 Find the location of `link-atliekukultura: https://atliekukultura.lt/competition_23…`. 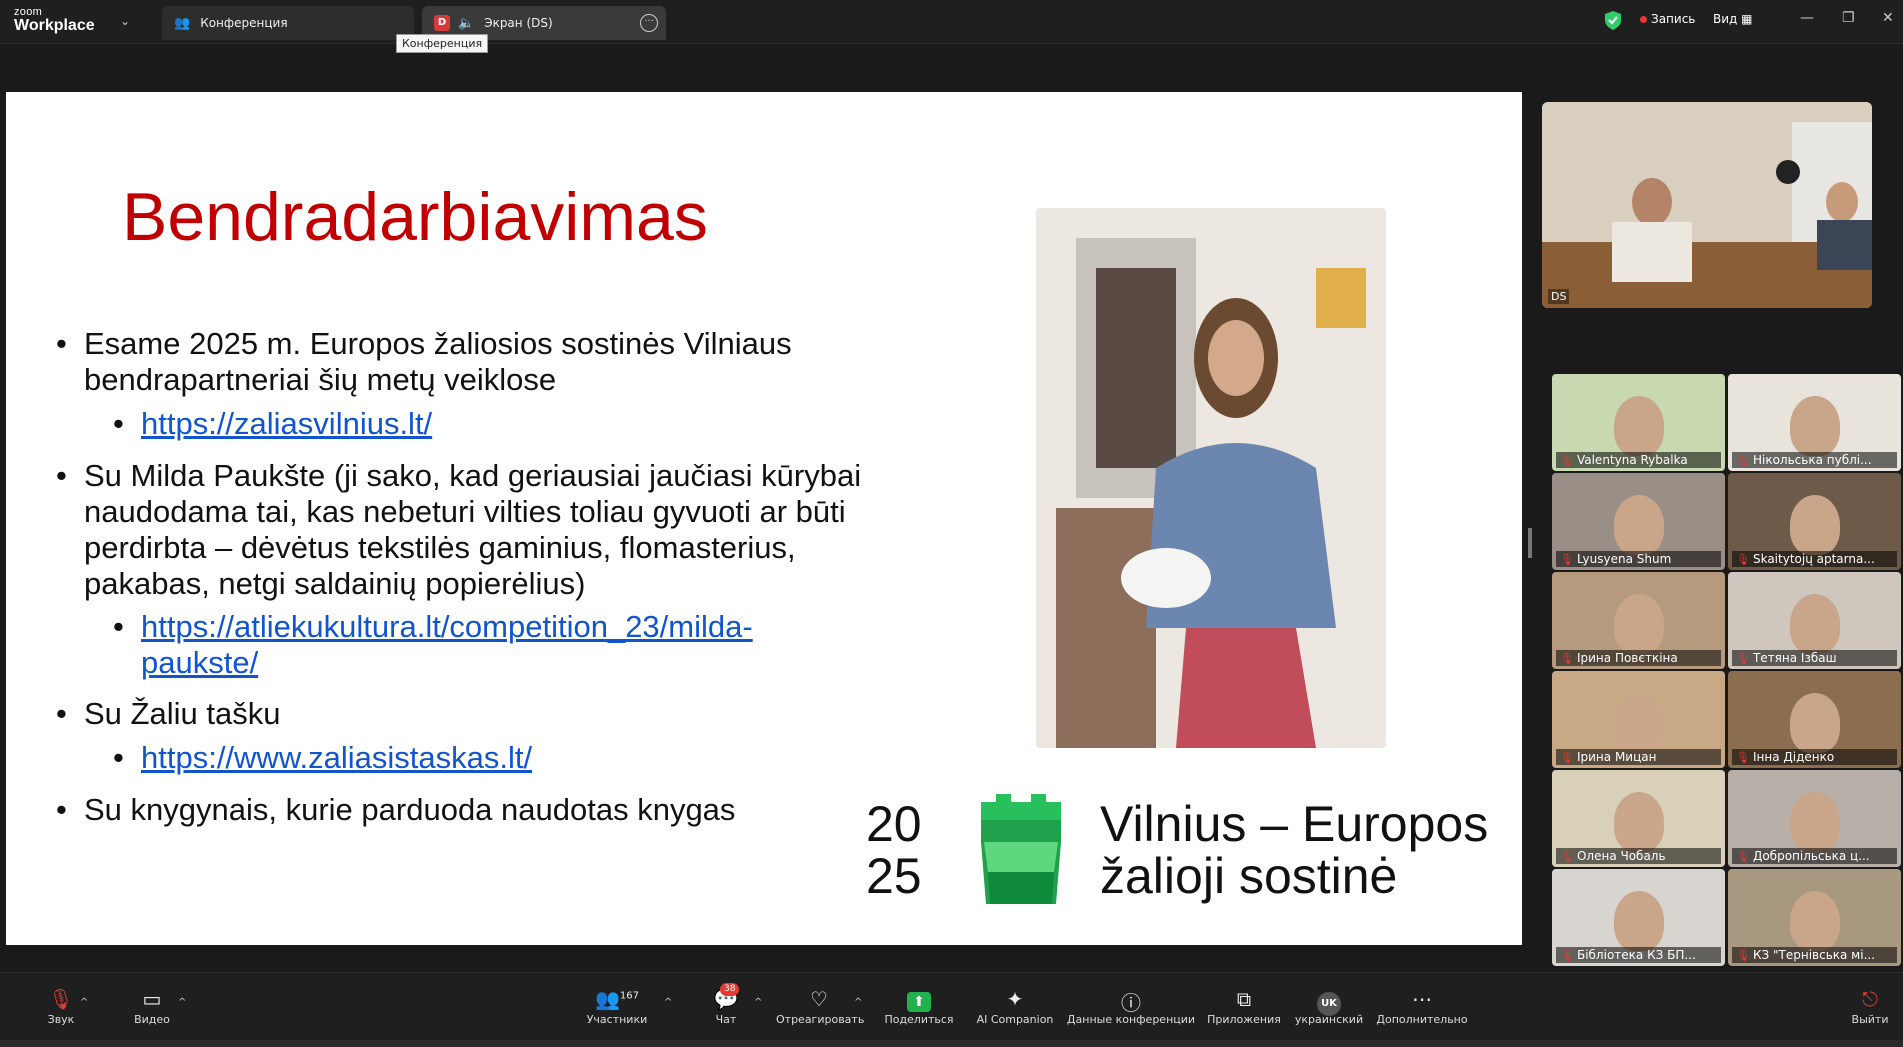

link-atliekukultura: https://atliekukultura.lt/competition_23… is located at coordinates (472, 645).